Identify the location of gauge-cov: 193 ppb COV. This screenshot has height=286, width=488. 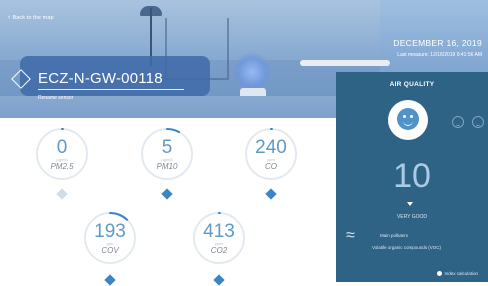
(110, 238).